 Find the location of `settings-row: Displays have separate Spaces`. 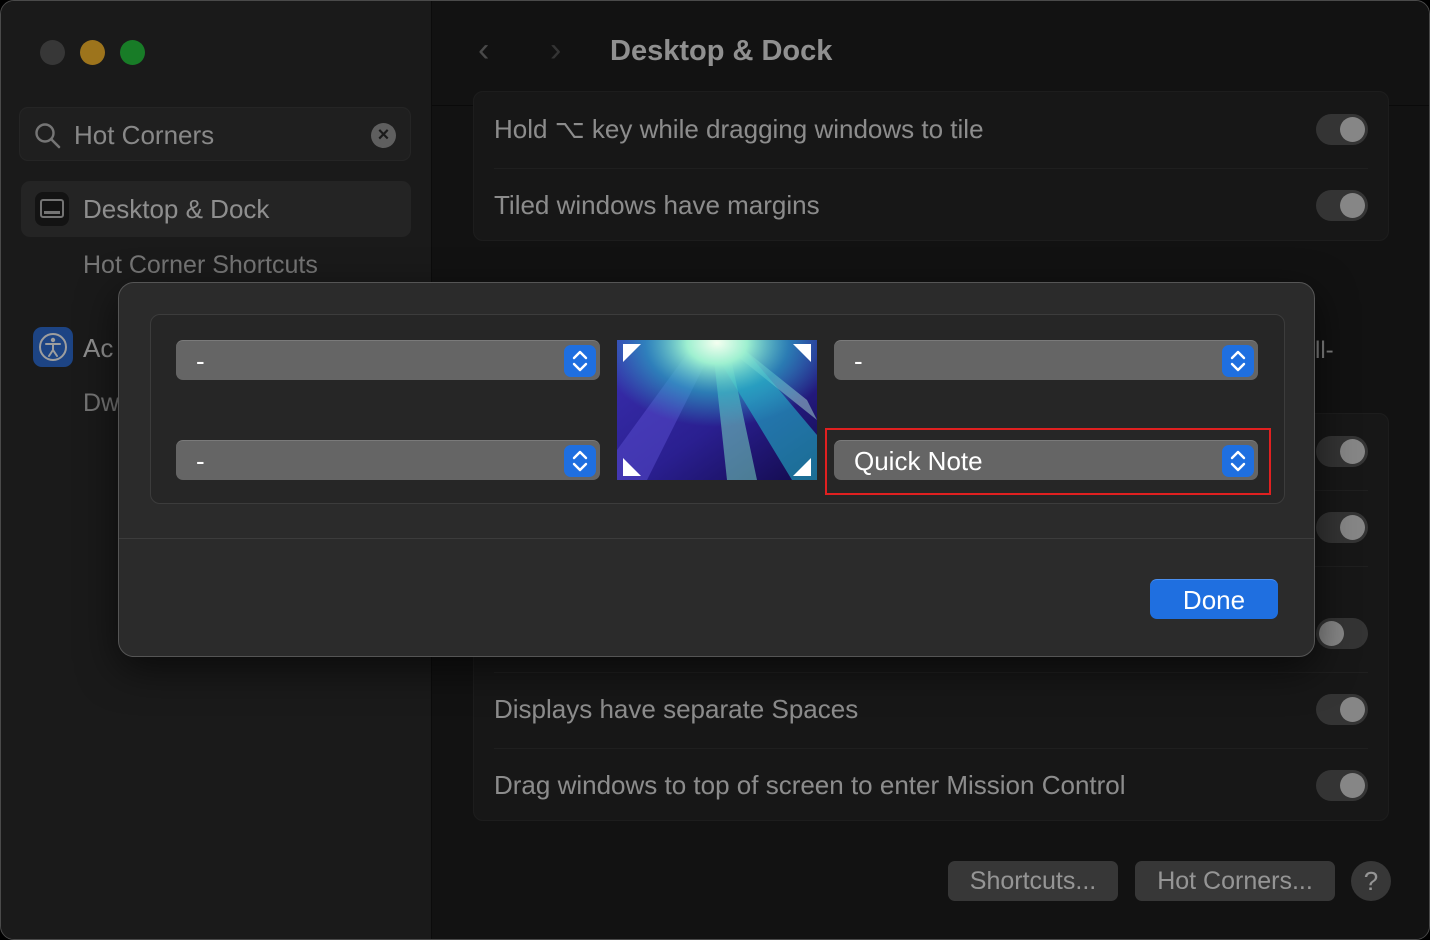

settings-row: Displays have separate Spaces is located at coordinates (931, 710).